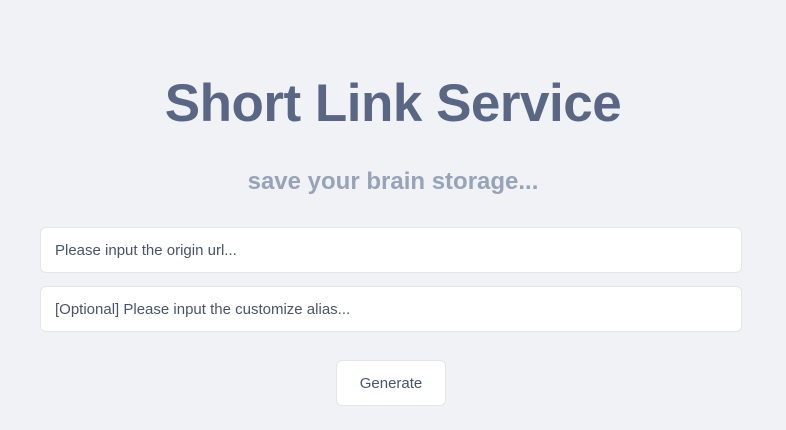  Describe the element at coordinates (391, 250) in the screenshot. I see `origin-url-input` at that location.